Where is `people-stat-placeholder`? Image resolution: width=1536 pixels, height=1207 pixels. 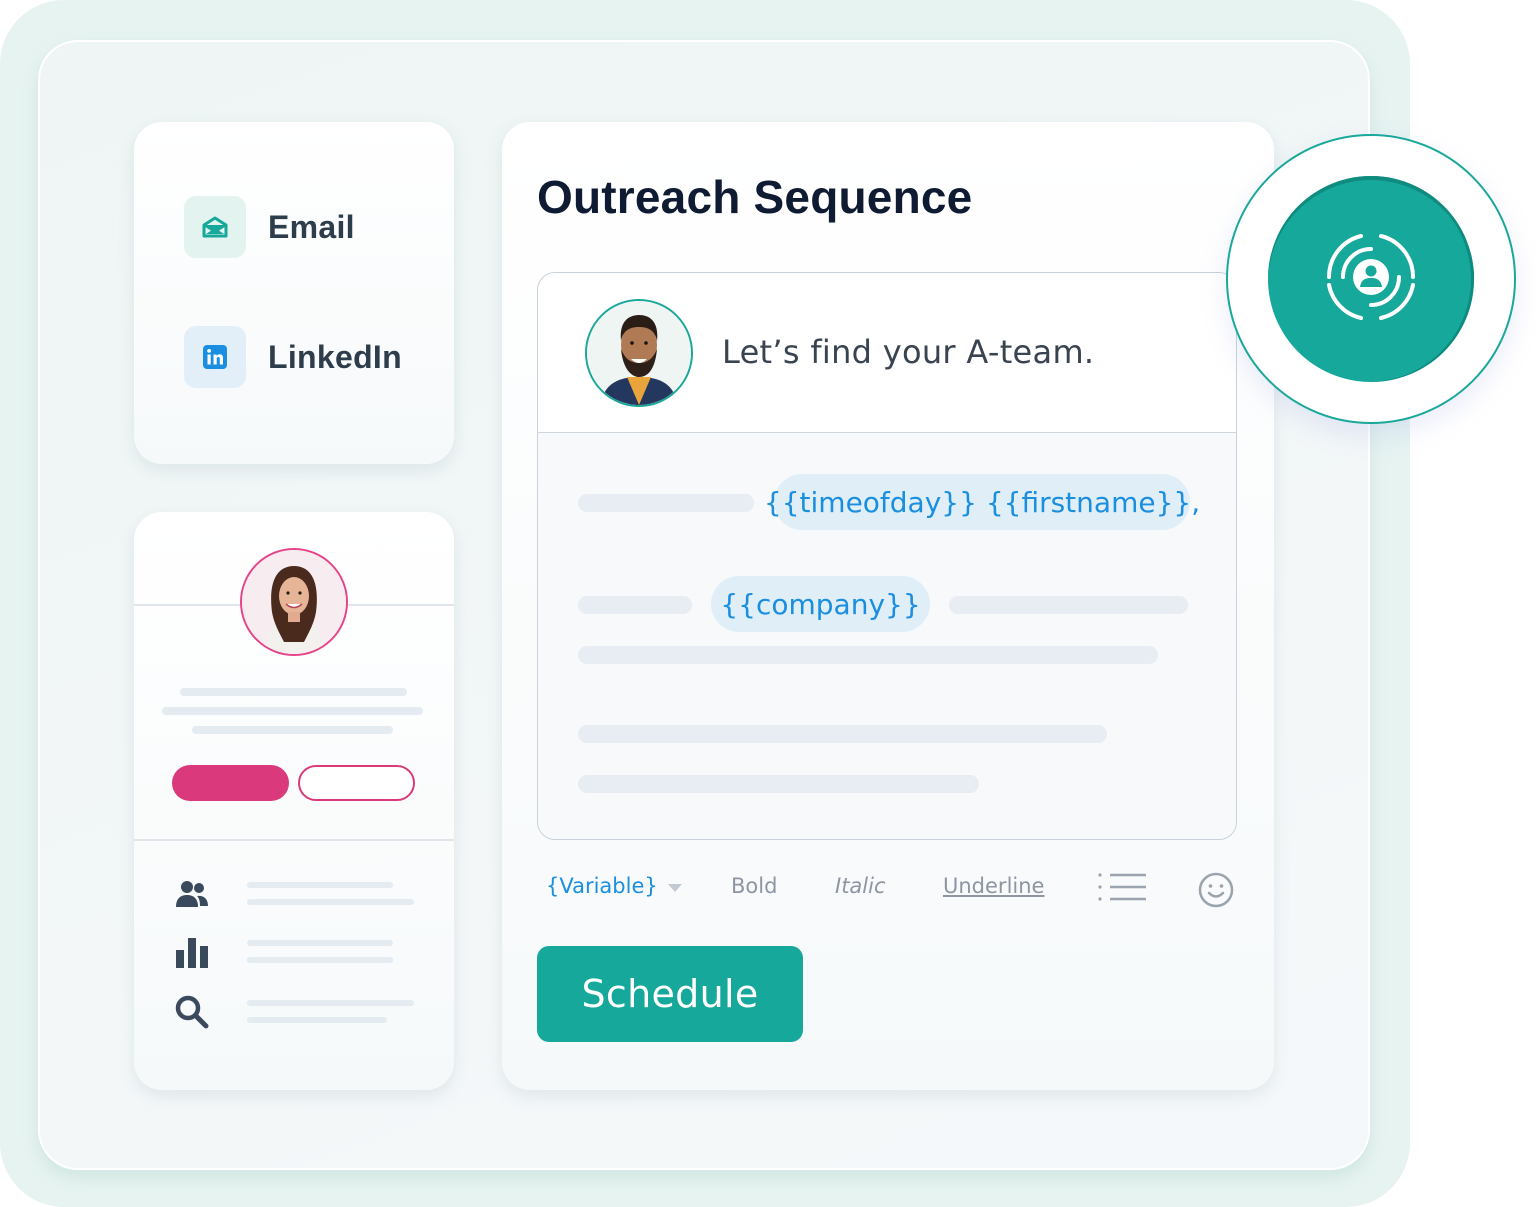 people-stat-placeholder is located at coordinates (320, 885).